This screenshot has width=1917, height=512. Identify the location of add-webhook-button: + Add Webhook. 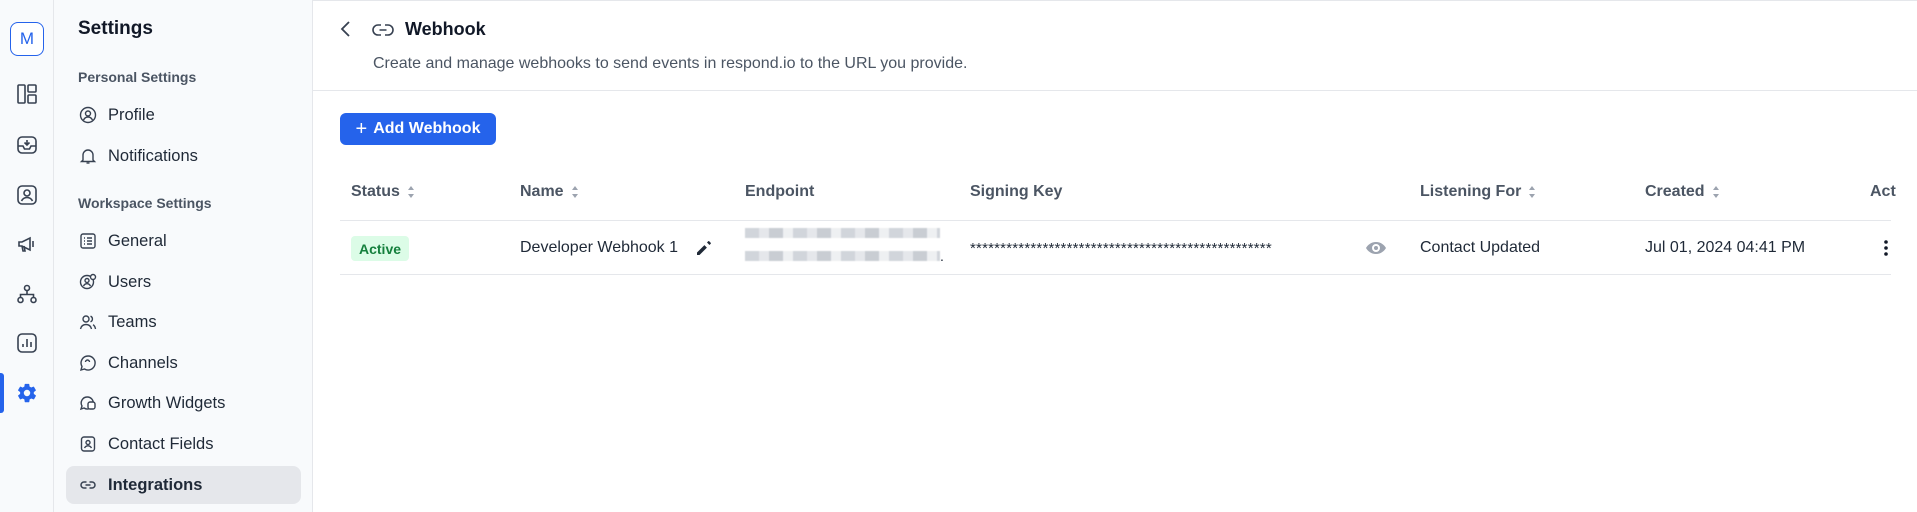
(418, 129).